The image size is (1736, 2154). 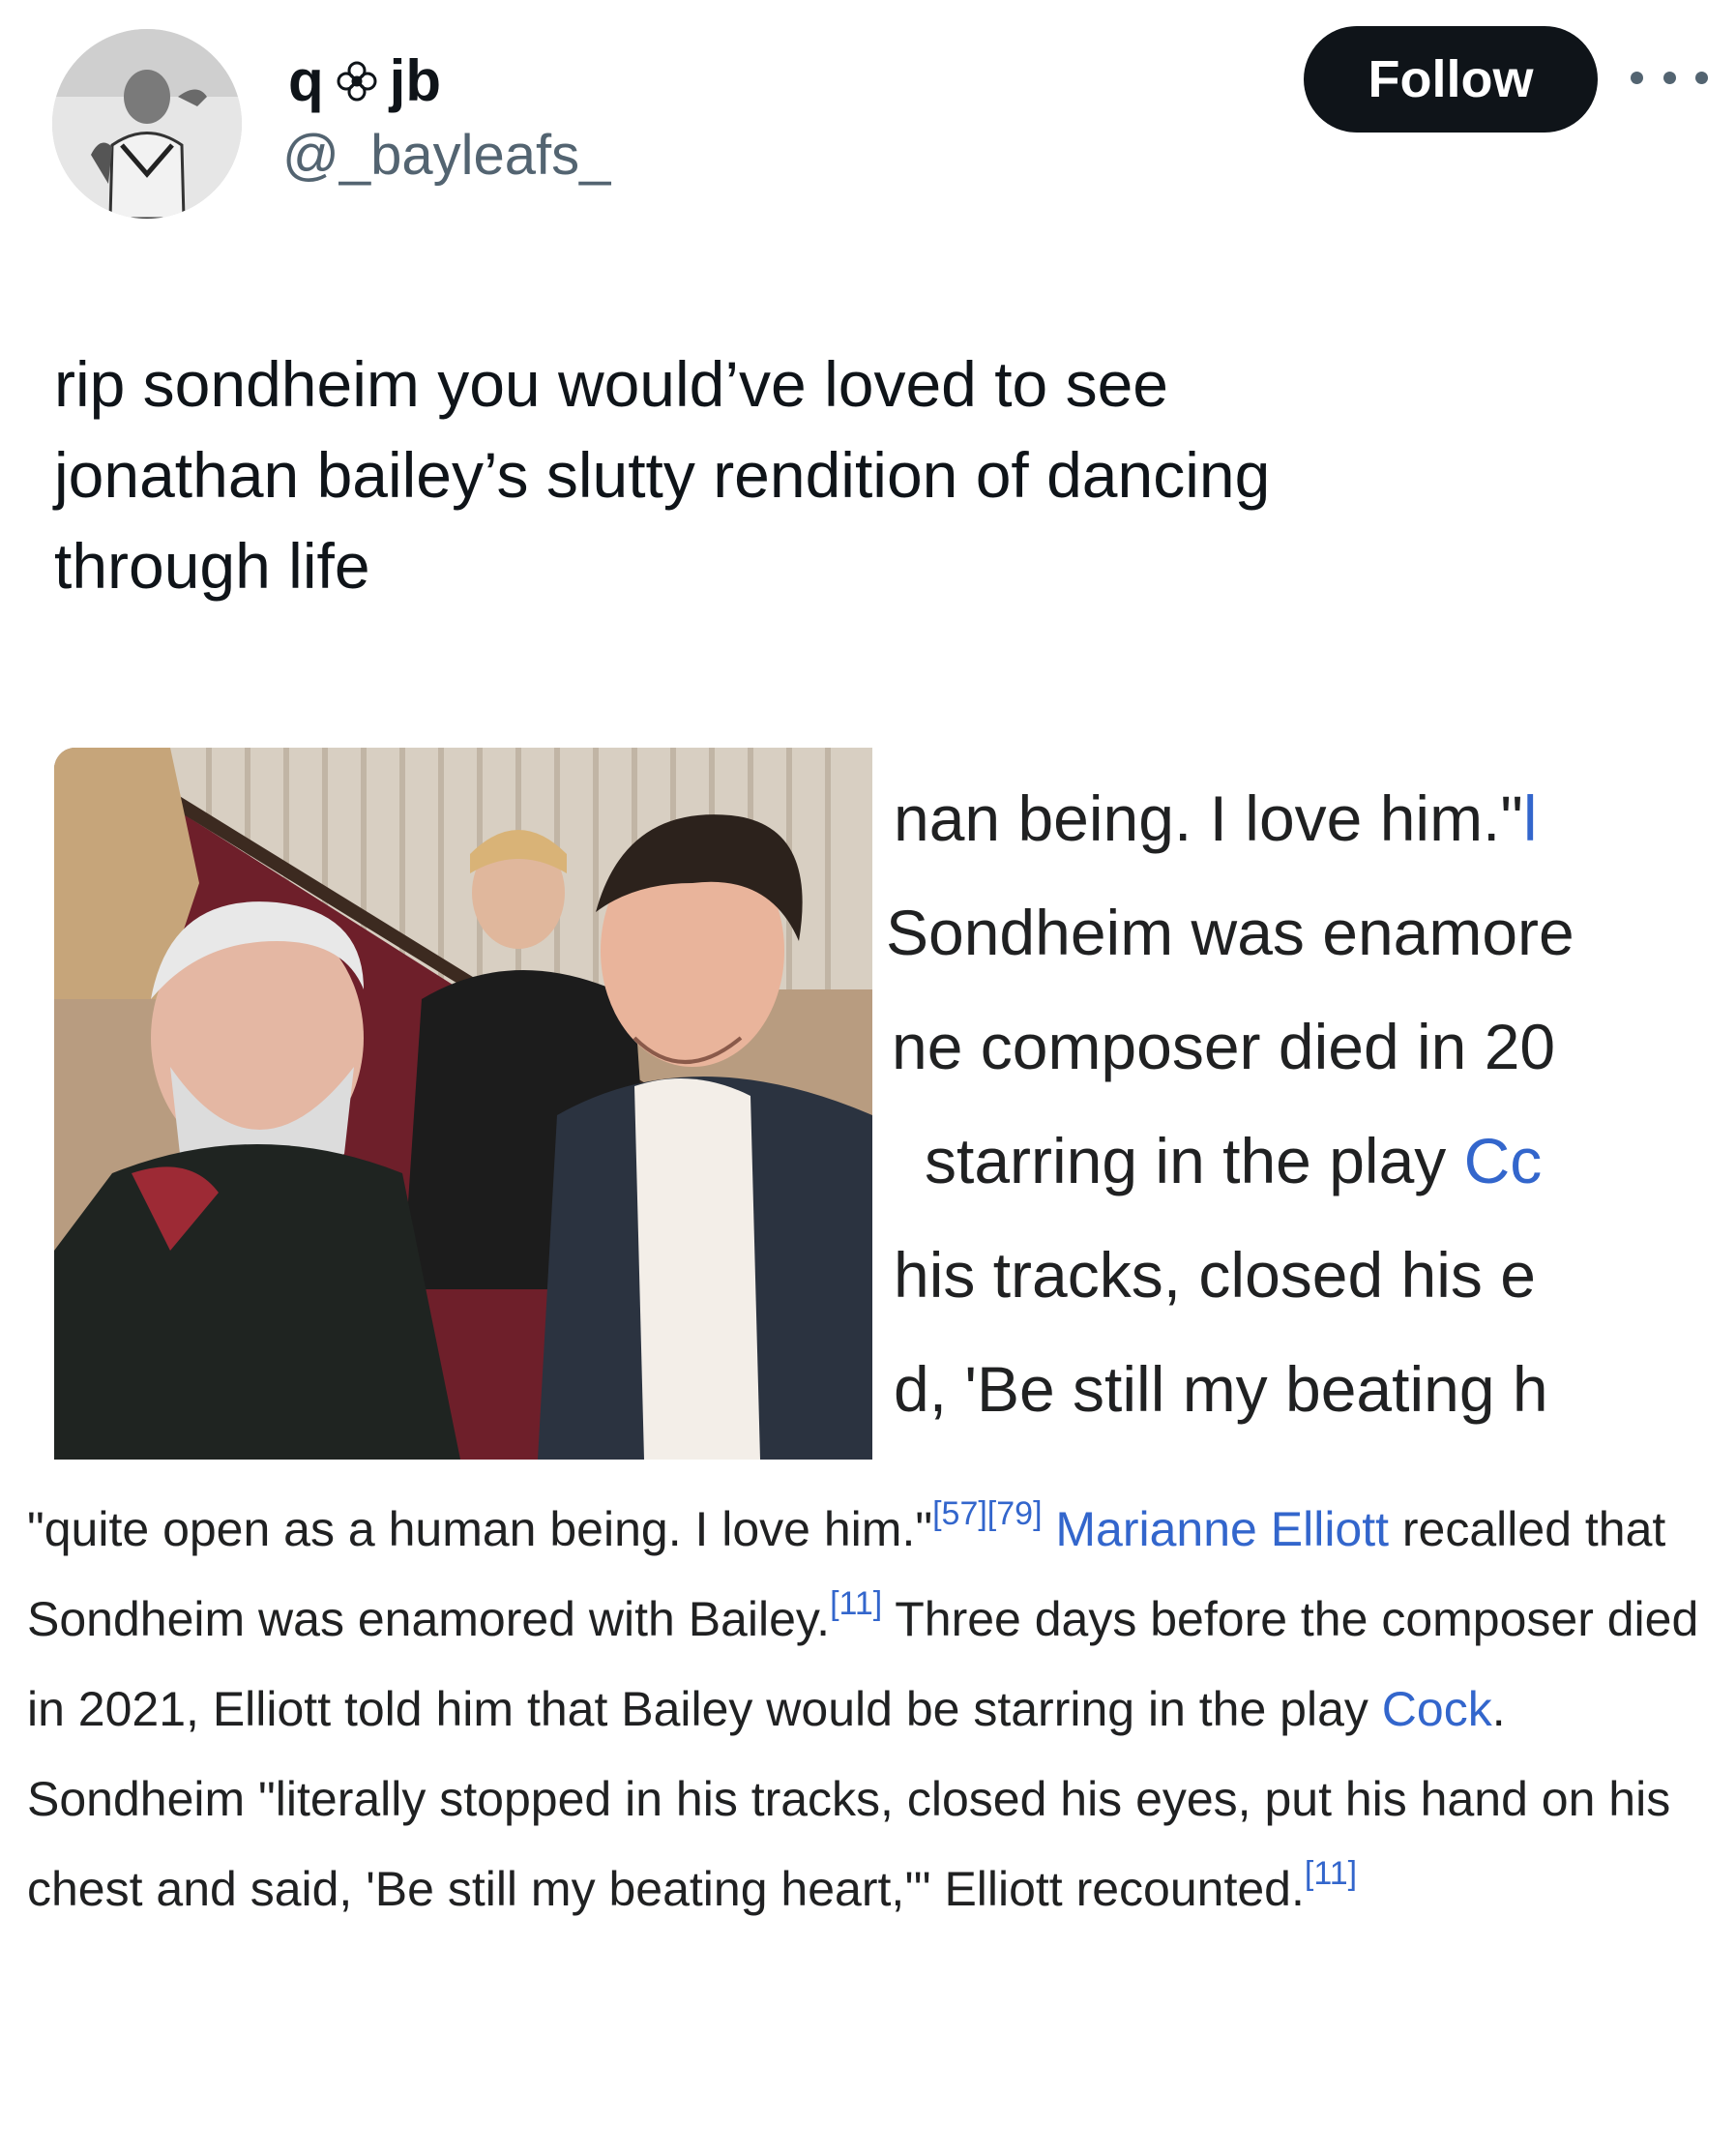 I want to click on cropped-line: starring in the play Cc, so click(x=1233, y=1161).